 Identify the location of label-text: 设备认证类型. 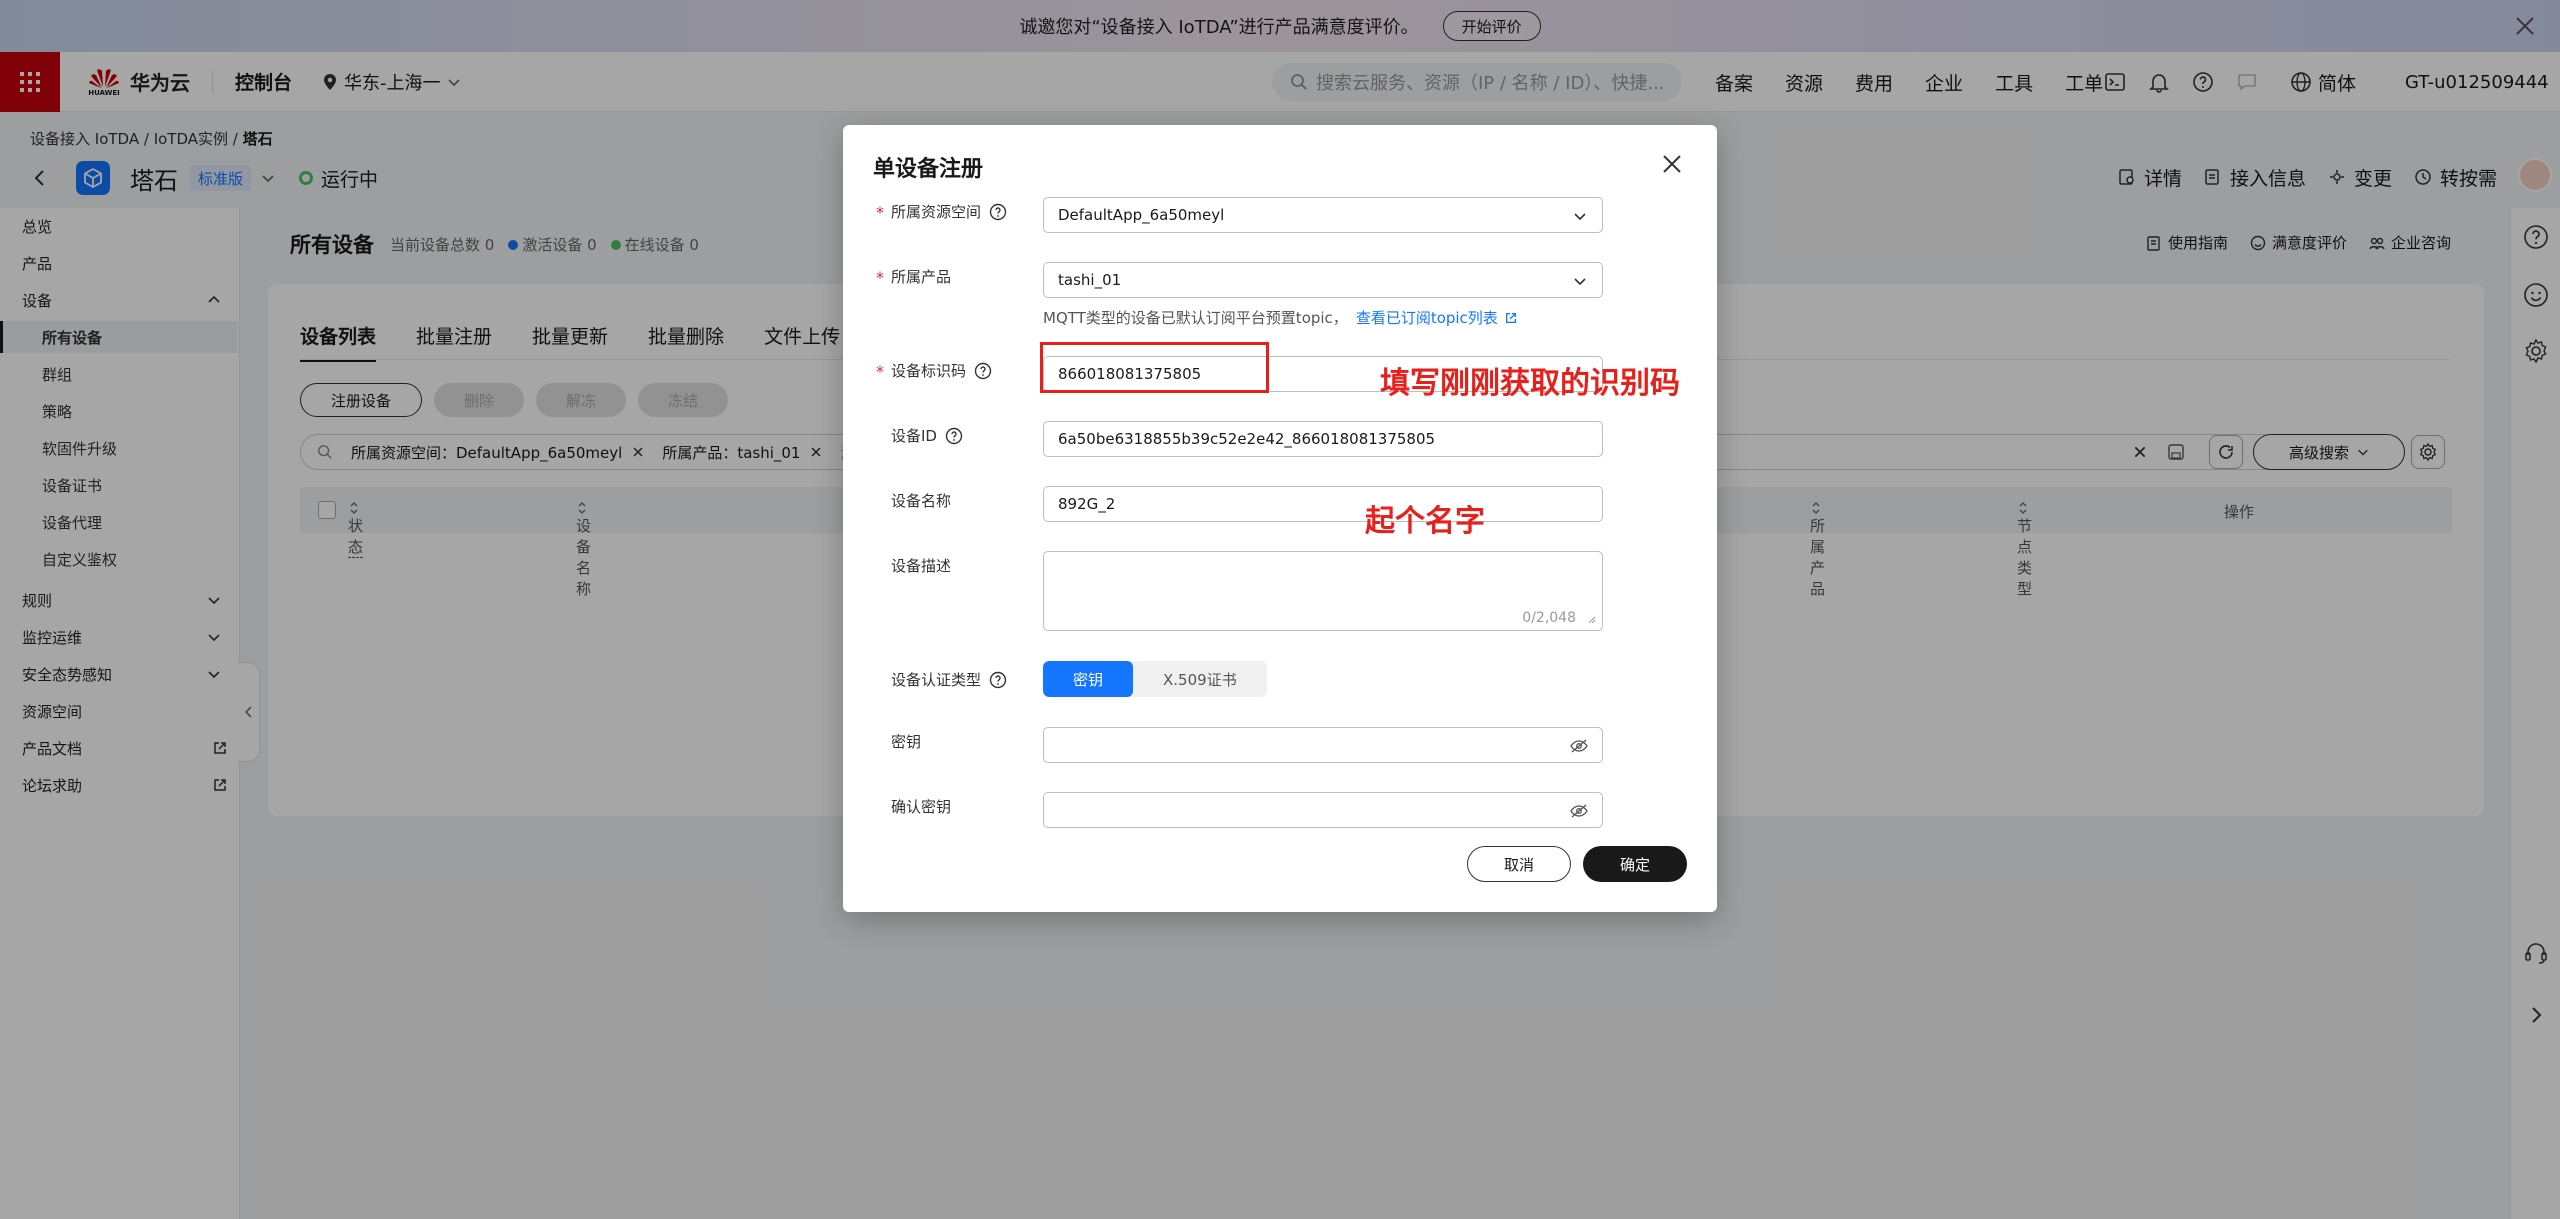
(936, 680).